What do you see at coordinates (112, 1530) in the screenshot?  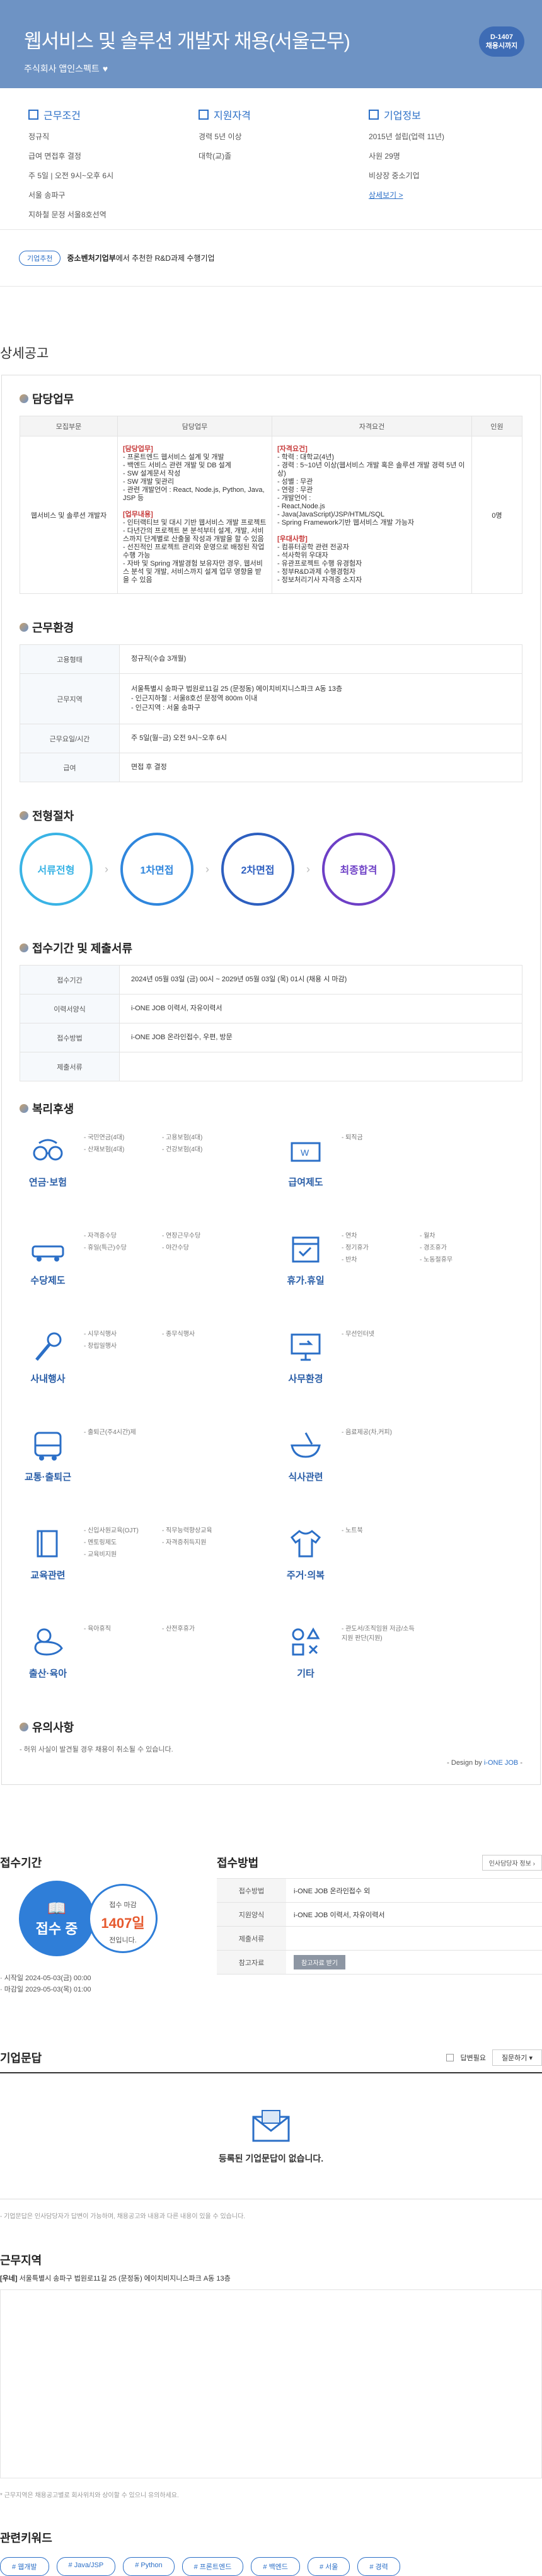 I see `welfare-benefit: - 신입사원교육(OJT)` at bounding box center [112, 1530].